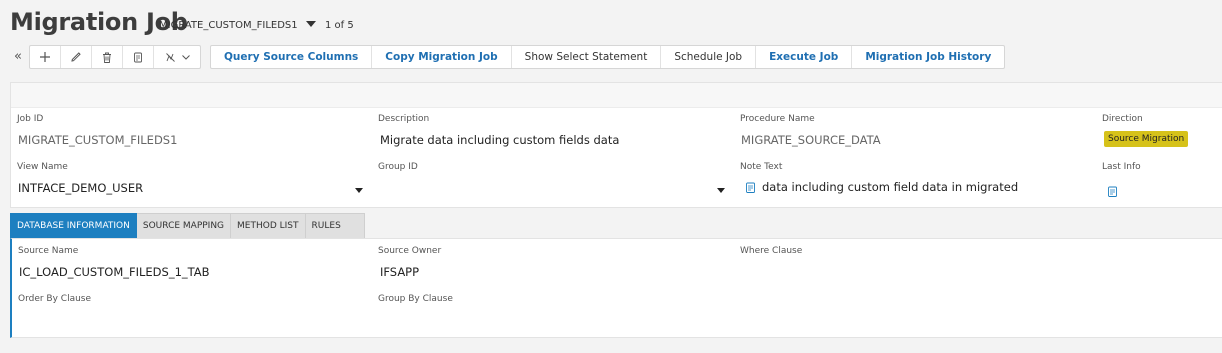 This screenshot has width=1222, height=353. I want to click on edit-icon, so click(76, 57).